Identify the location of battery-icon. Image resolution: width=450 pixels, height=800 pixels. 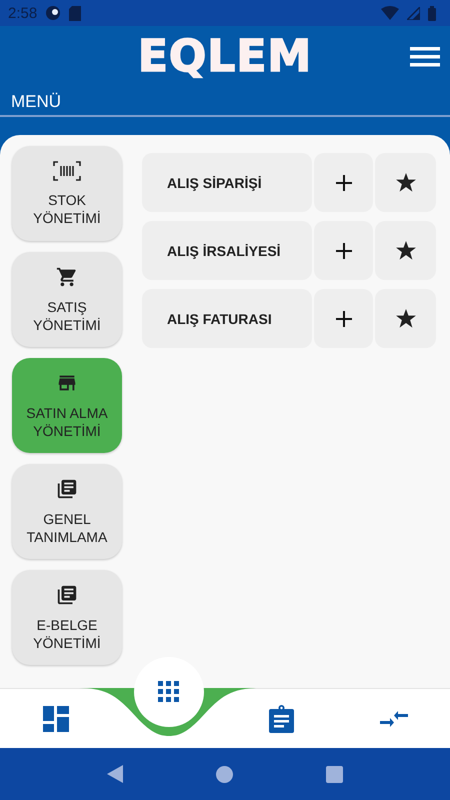
(432, 13).